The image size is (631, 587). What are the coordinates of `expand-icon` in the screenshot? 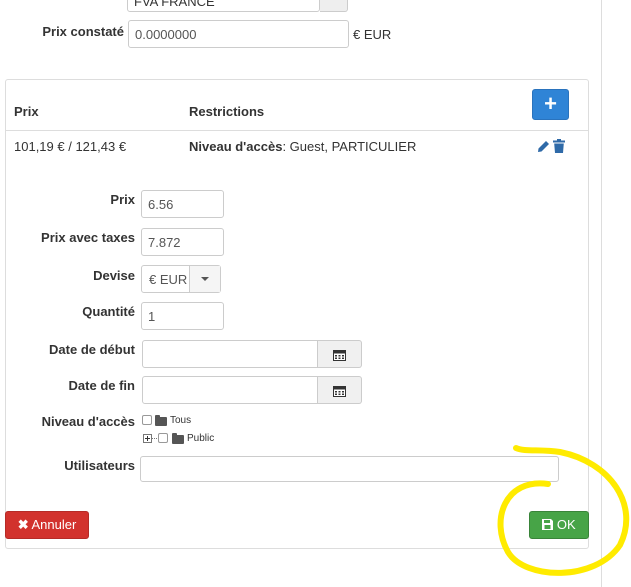 It's located at (147, 438).